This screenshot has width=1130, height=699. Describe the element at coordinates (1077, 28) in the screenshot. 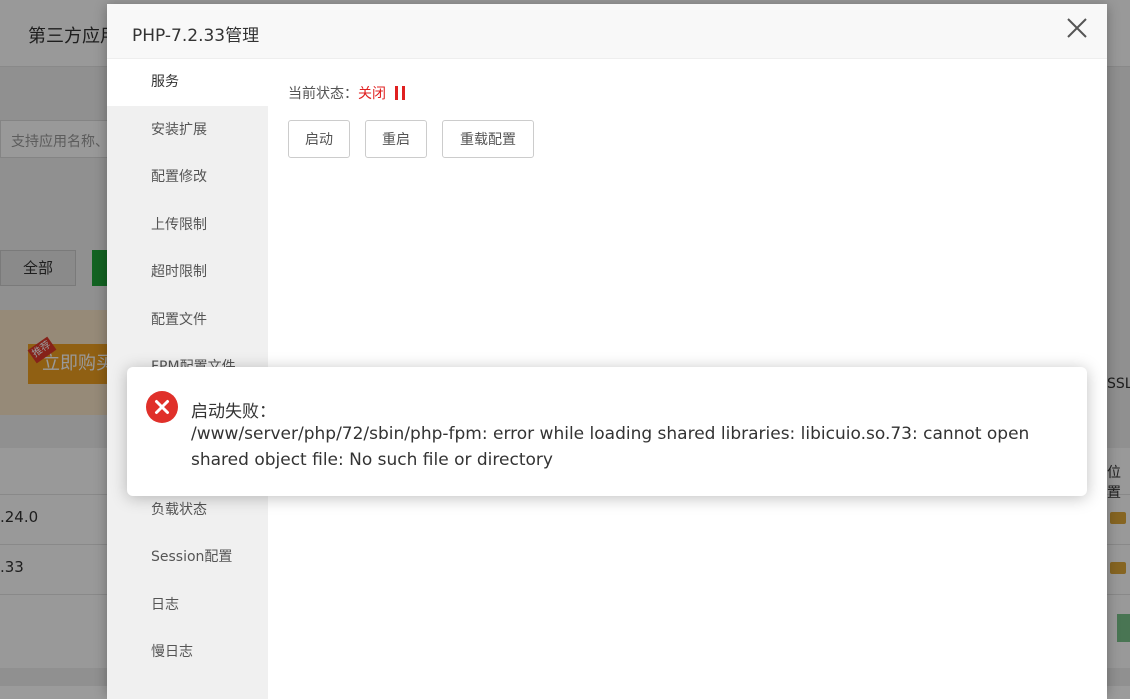

I see `close-icon` at that location.